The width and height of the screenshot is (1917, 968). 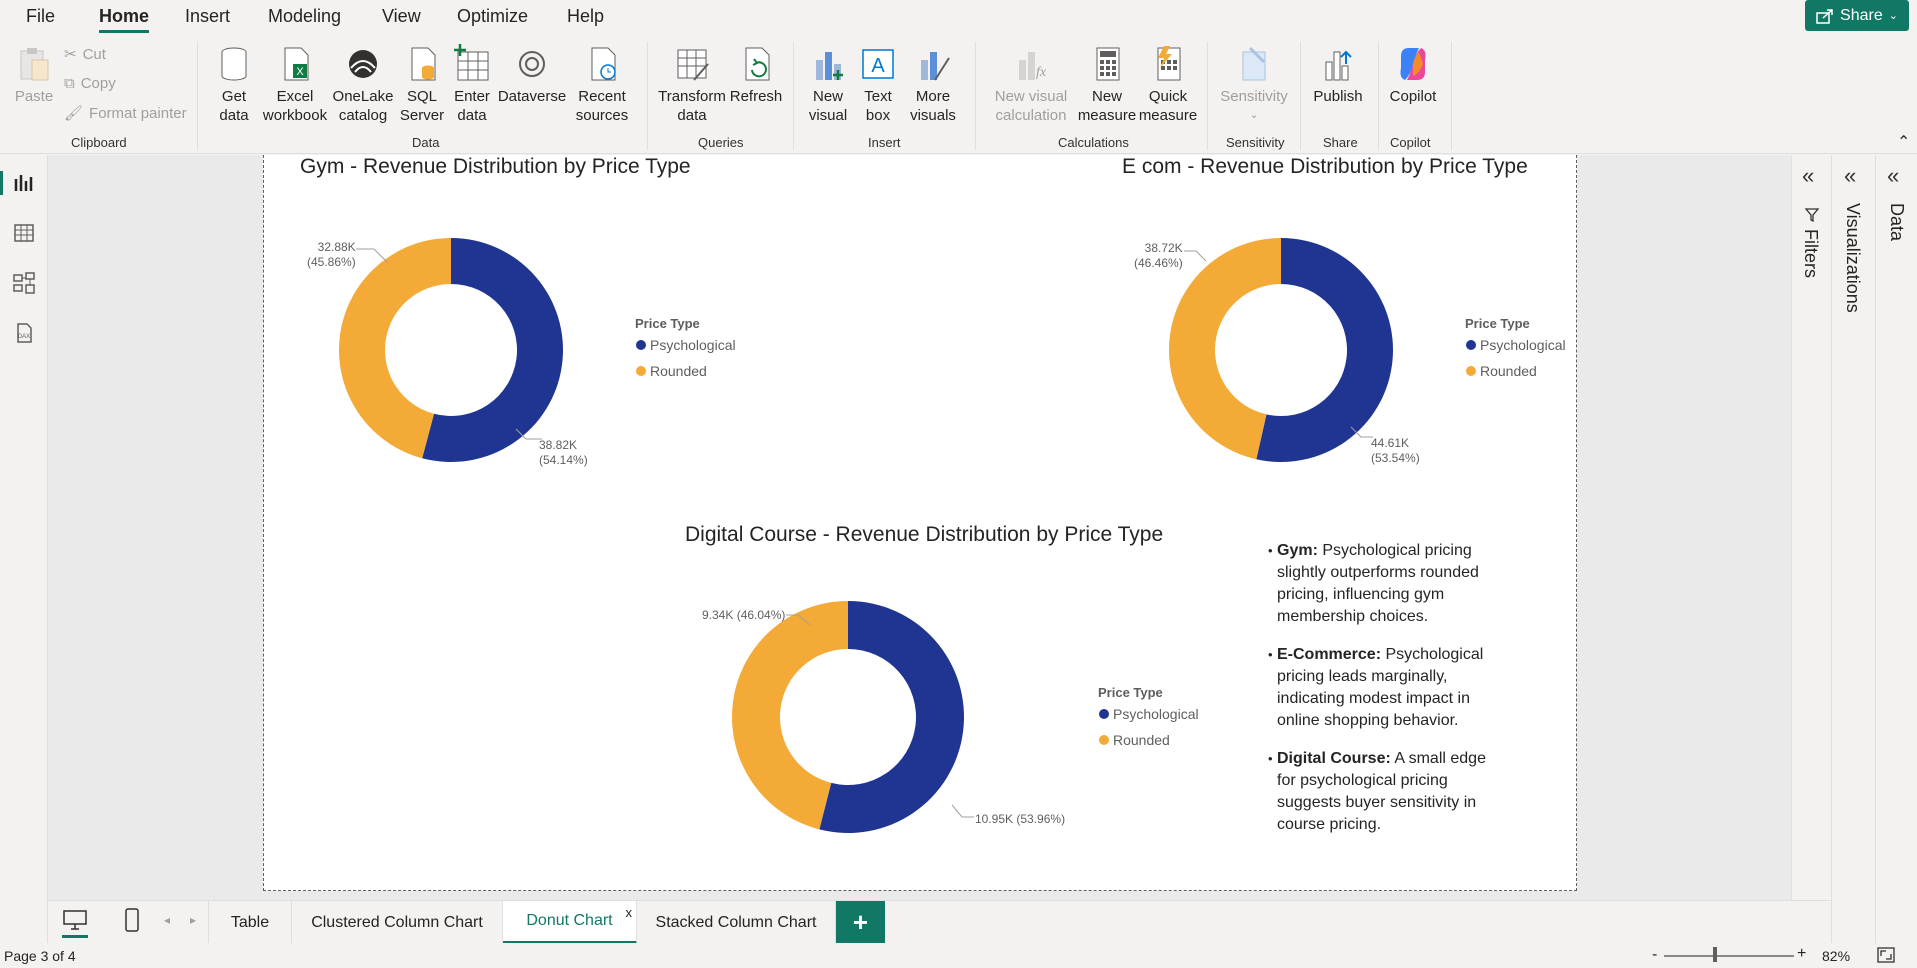 I want to click on mobile-layout-icon, so click(x=132, y=920).